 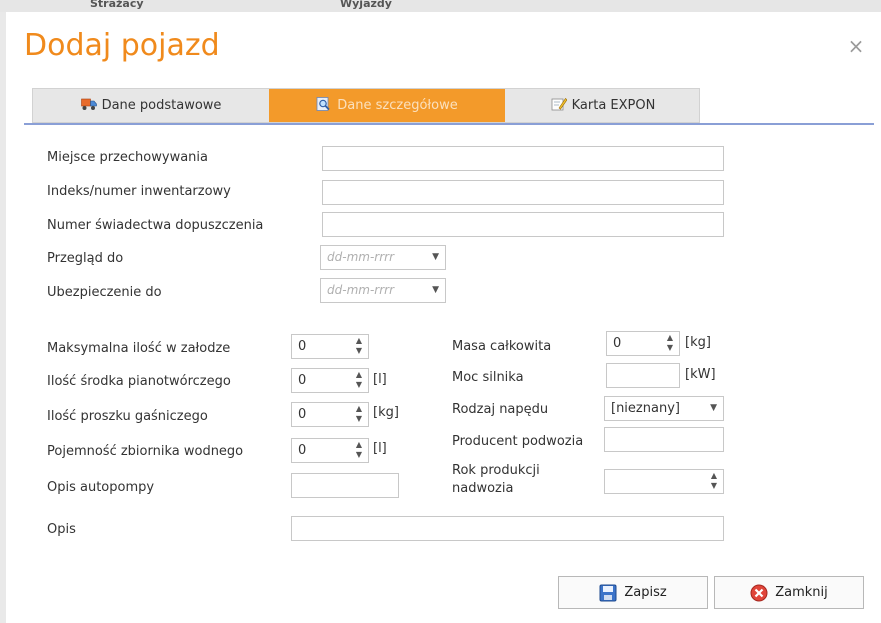 I want to click on floppy-disk-icon, so click(x=608, y=592).